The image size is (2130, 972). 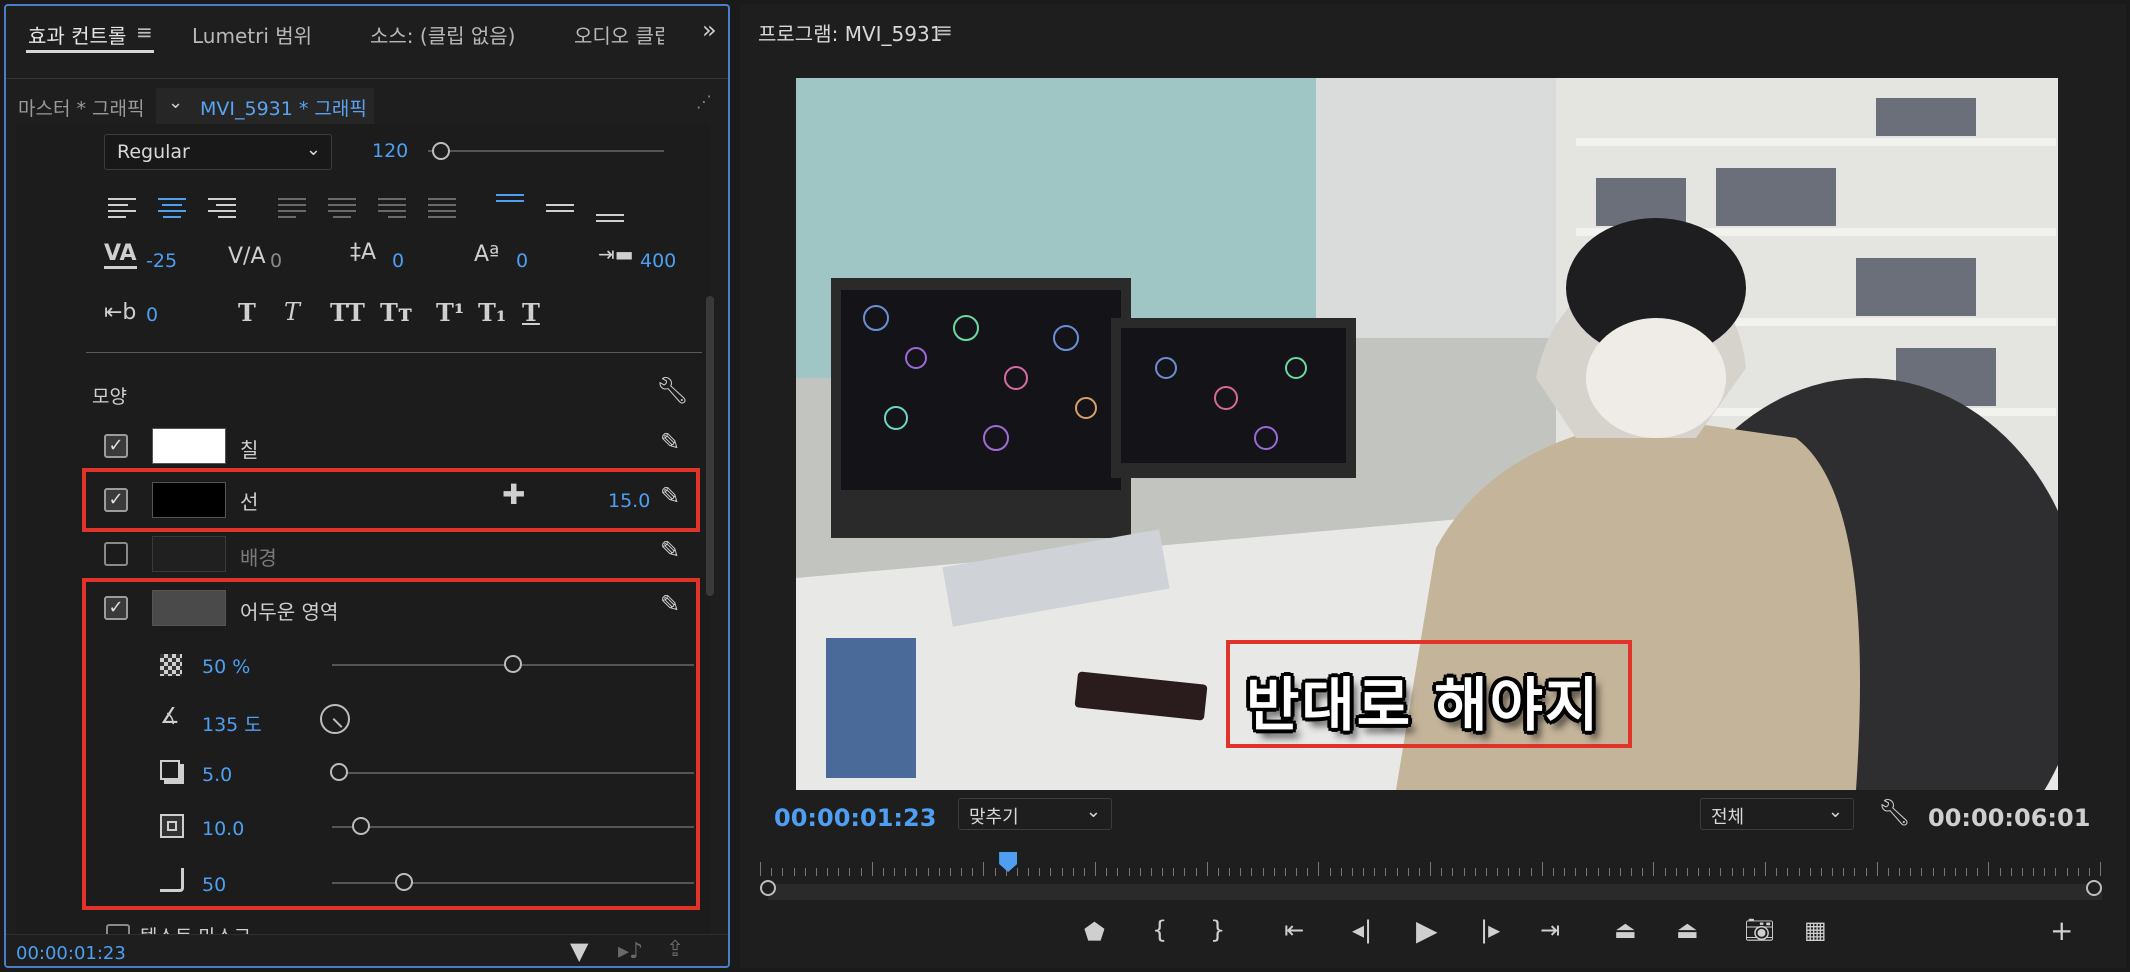 What do you see at coordinates (343, 209) in the screenshot?
I see `justify-center-icon` at bounding box center [343, 209].